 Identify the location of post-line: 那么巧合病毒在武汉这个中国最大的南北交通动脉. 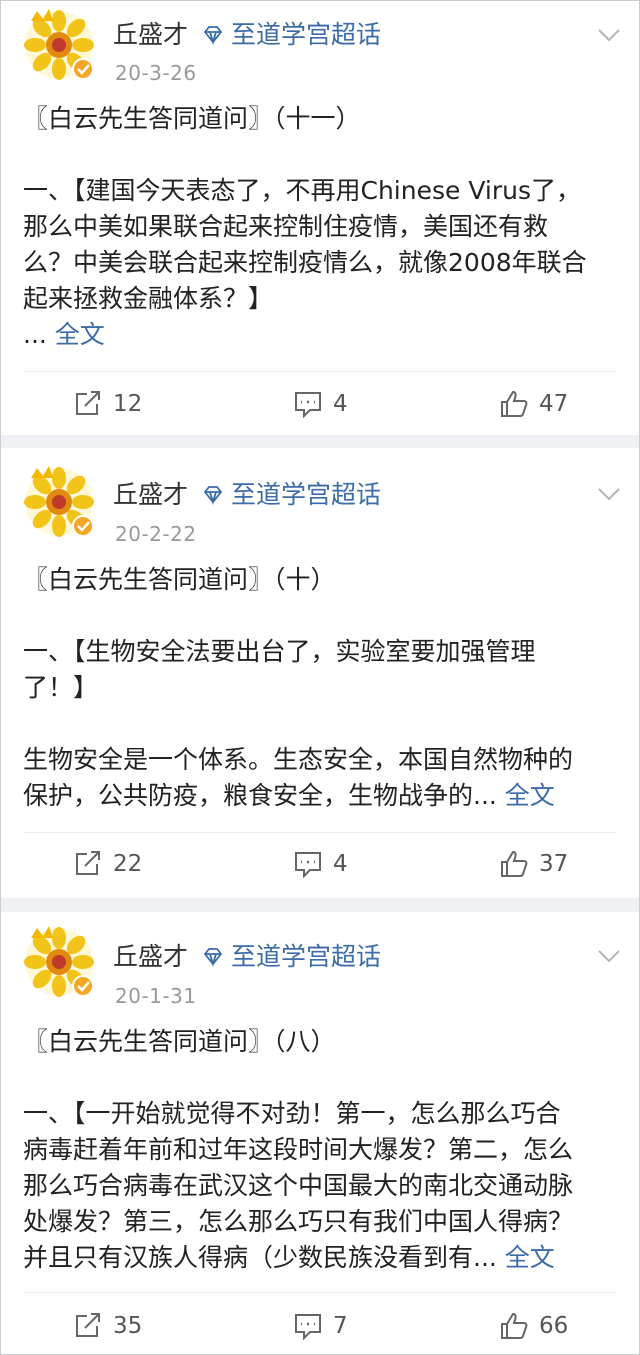
(298, 1185).